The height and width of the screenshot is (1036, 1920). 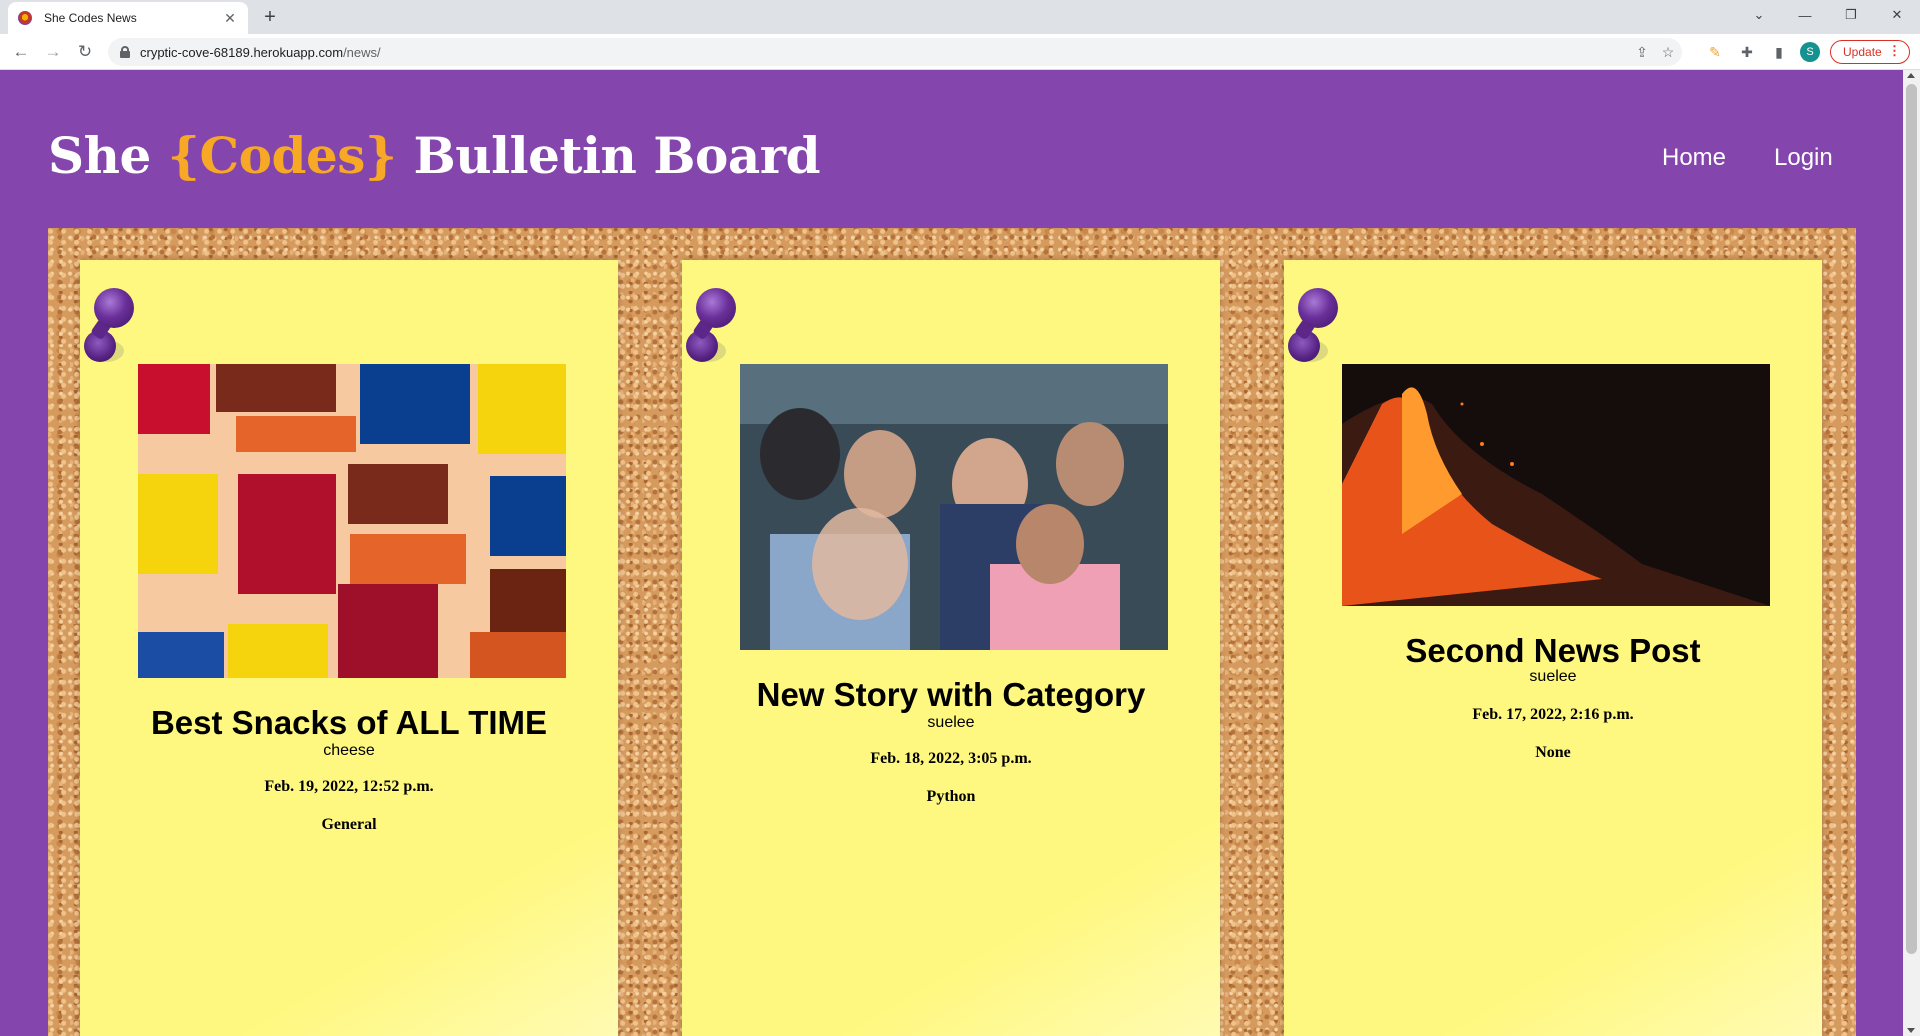 I want to click on audience-crowd-illustration, so click(x=954, y=507).